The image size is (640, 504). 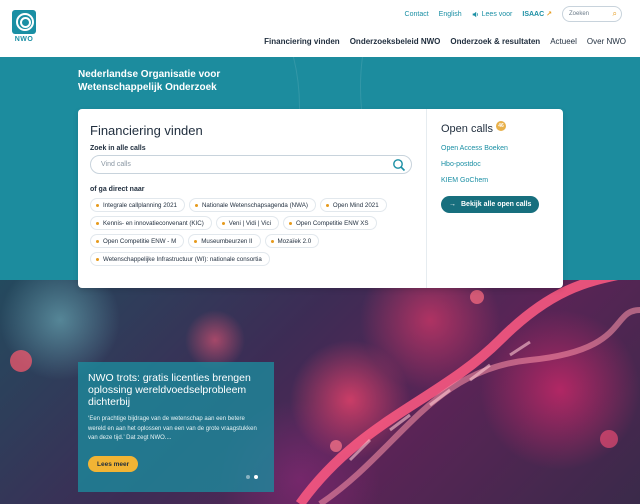 What do you see at coordinates (118, 148) in the screenshot?
I see `search-calls-label: Zoek in alle calls` at bounding box center [118, 148].